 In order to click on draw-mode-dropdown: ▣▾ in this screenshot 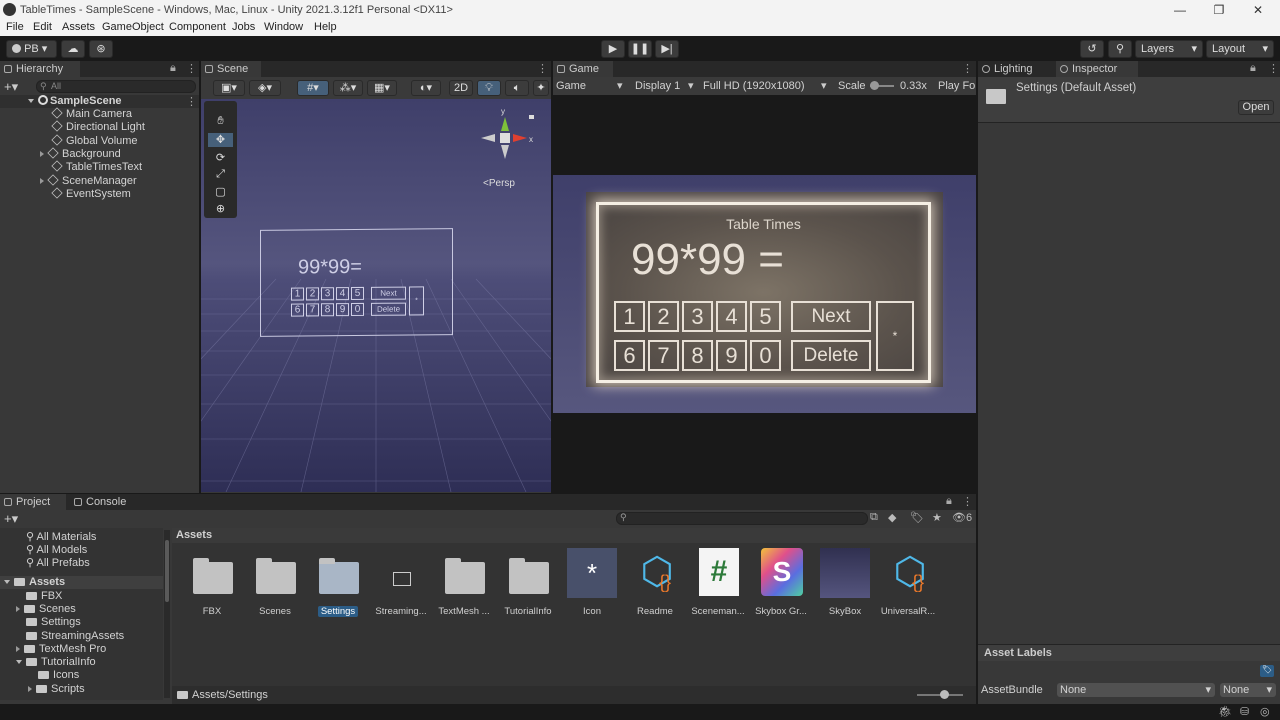, I will do `click(229, 88)`.